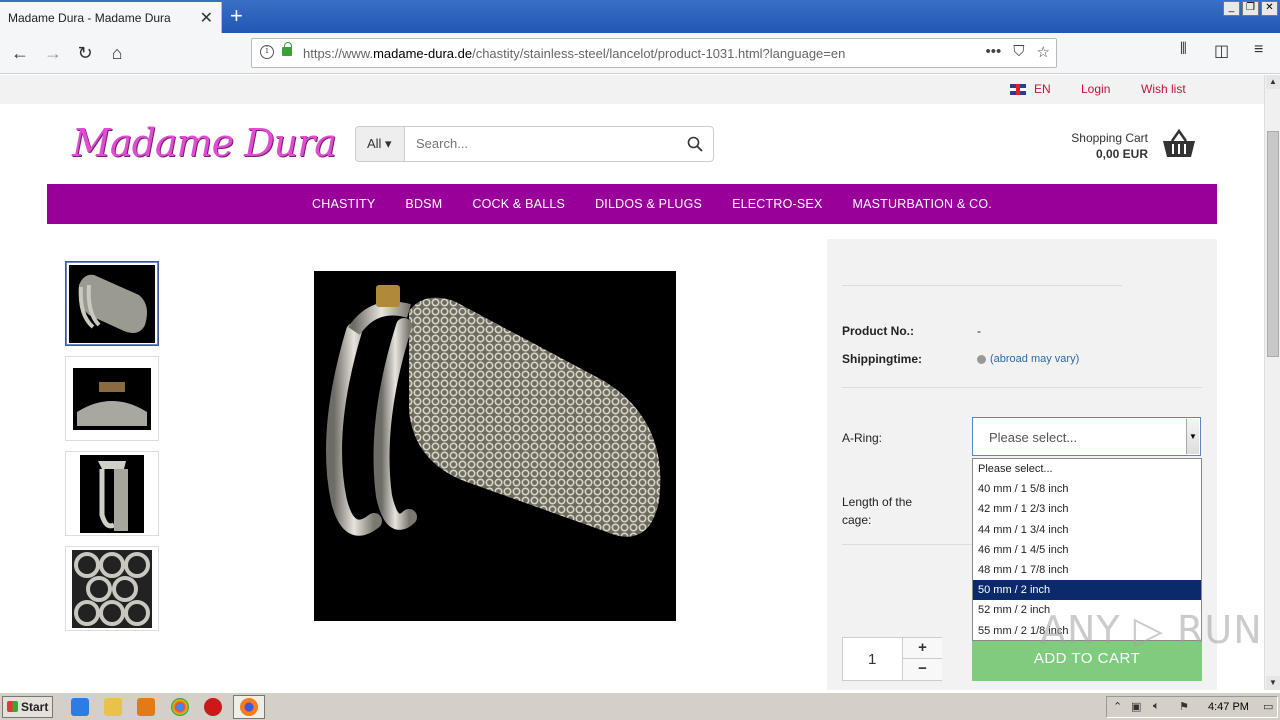 Image resolution: width=1280 pixels, height=720 pixels. What do you see at coordinates (1136, 706) in the screenshot?
I see `network-icon: ▣` at bounding box center [1136, 706].